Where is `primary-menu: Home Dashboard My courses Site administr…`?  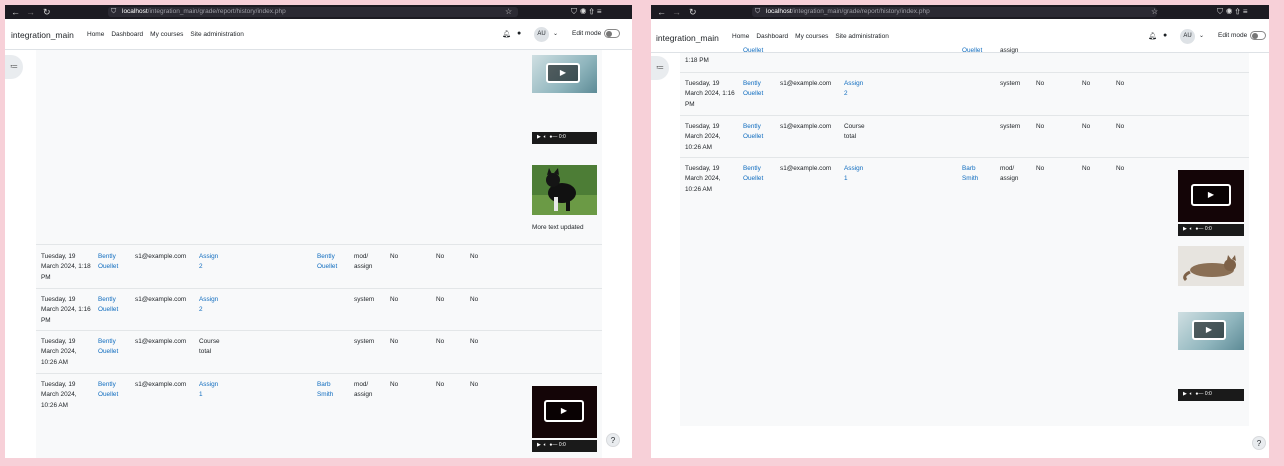 primary-menu: Home Dashboard My courses Site administr… is located at coordinates (810, 36).